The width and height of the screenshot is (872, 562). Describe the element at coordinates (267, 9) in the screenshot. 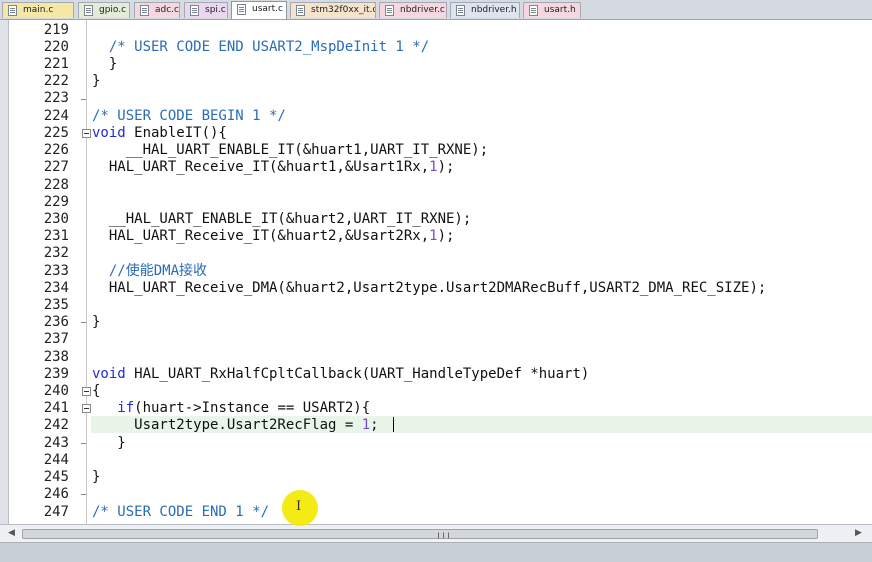

I see `tab-label: usart.c` at that location.